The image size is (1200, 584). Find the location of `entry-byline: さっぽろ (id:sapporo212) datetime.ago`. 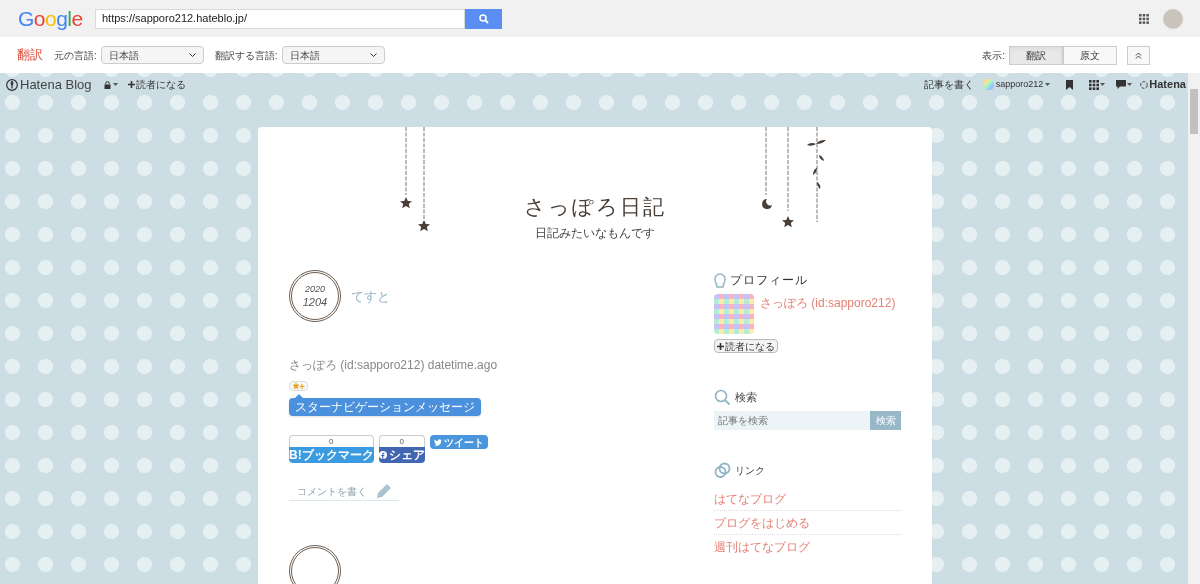

entry-byline: さっぽろ (id:sapporo212) datetime.ago is located at coordinates (393, 365).